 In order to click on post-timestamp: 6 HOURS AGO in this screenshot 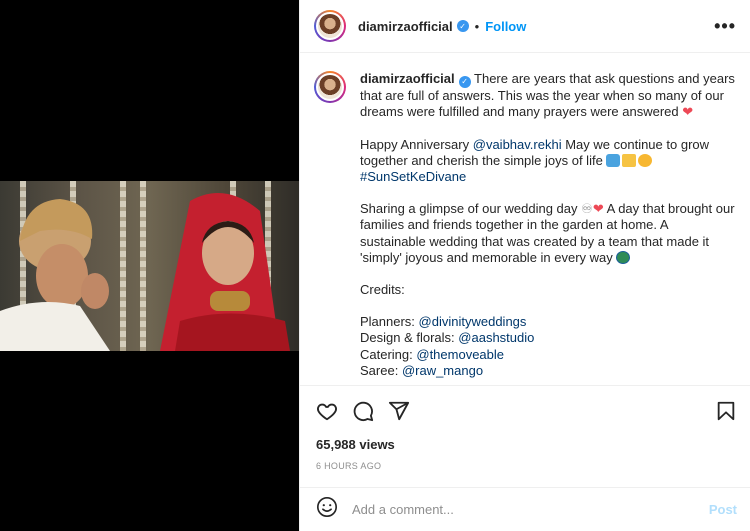, I will do `click(526, 466)`.